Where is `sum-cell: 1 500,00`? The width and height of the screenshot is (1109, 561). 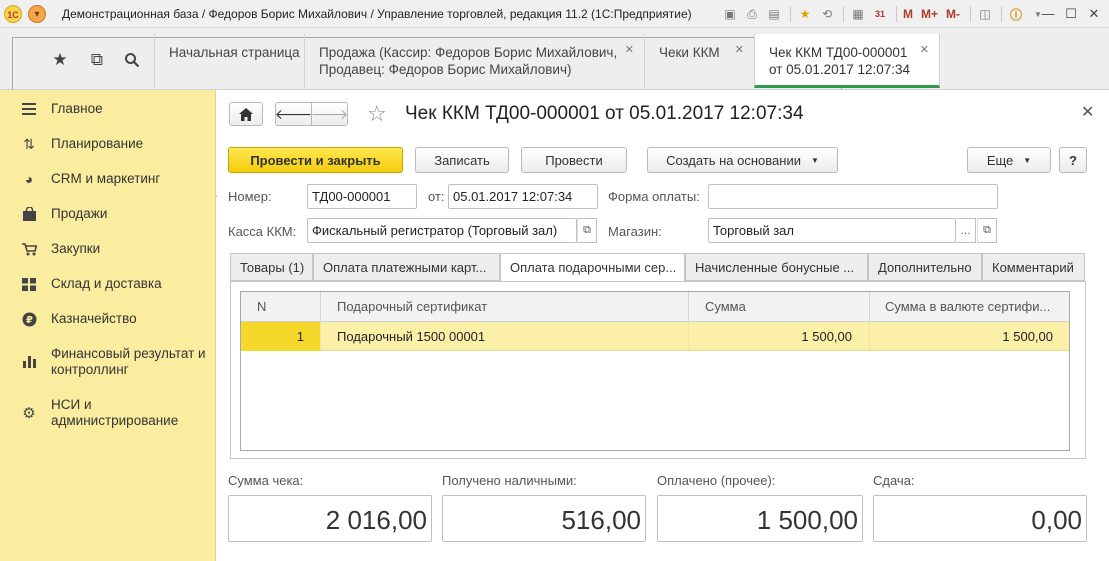 sum-cell: 1 500,00 is located at coordinates (779, 336).